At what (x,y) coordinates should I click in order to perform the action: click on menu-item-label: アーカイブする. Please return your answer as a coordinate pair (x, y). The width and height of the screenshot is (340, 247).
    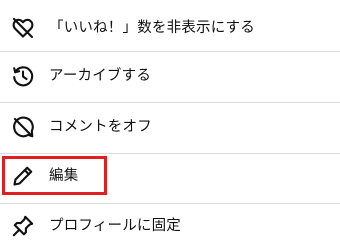
    Looking at the image, I should click on (100, 76).